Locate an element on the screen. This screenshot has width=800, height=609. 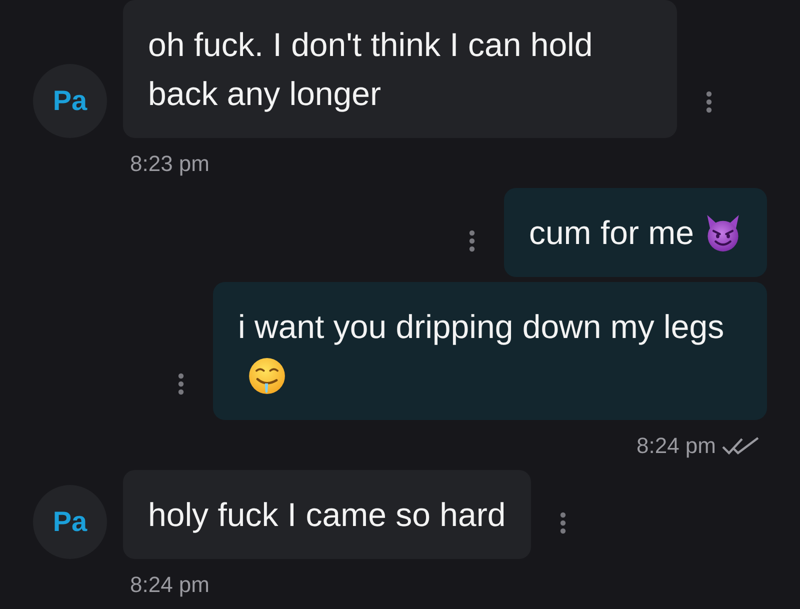
message-text: holy fuck I came so hard is located at coordinates (327, 514).